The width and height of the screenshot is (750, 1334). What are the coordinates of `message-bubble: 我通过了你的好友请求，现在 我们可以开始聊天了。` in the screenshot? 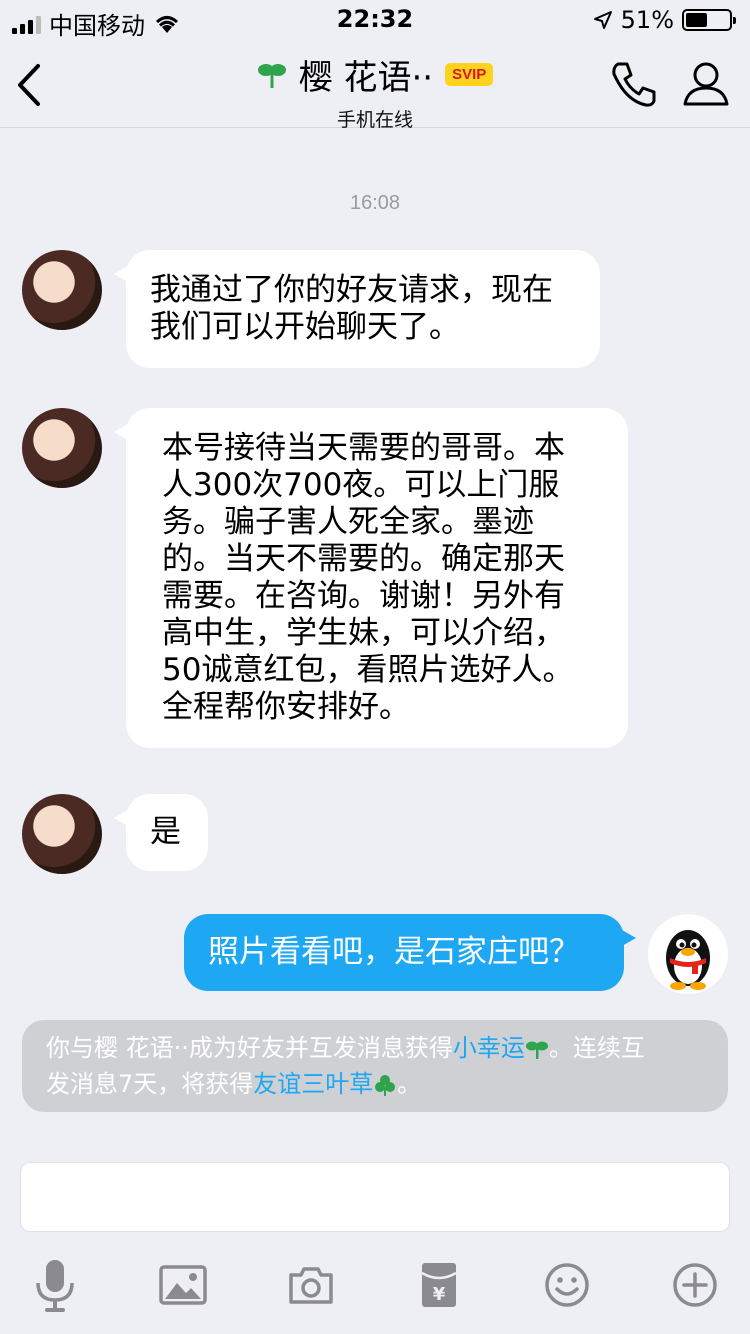 It's located at (357, 309).